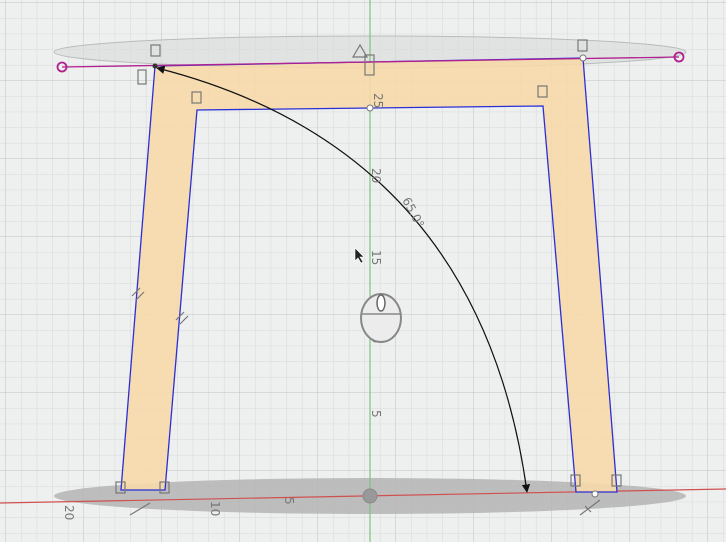 This screenshot has width=726, height=542. I want to click on axis-label-h-20: 20, so click(69, 512).